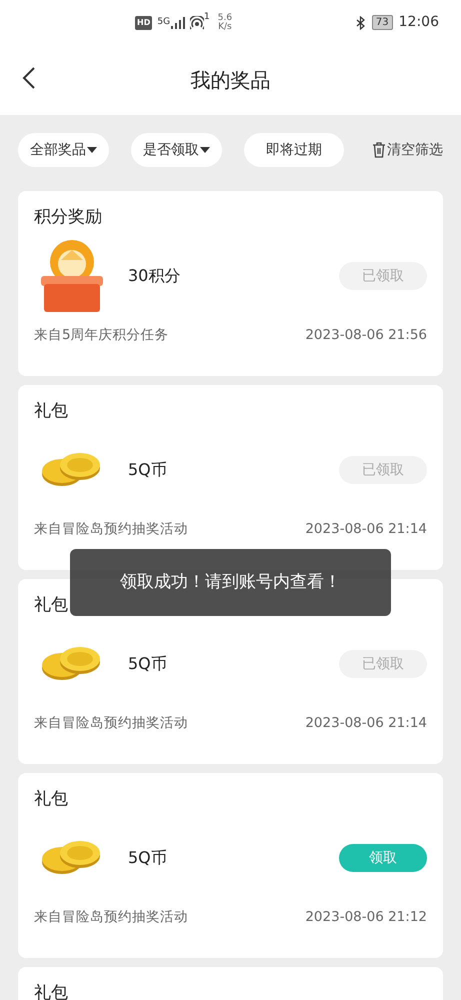 Image resolution: width=461 pixels, height=1000 pixels. I want to click on treasure-box-icon, so click(72, 276).